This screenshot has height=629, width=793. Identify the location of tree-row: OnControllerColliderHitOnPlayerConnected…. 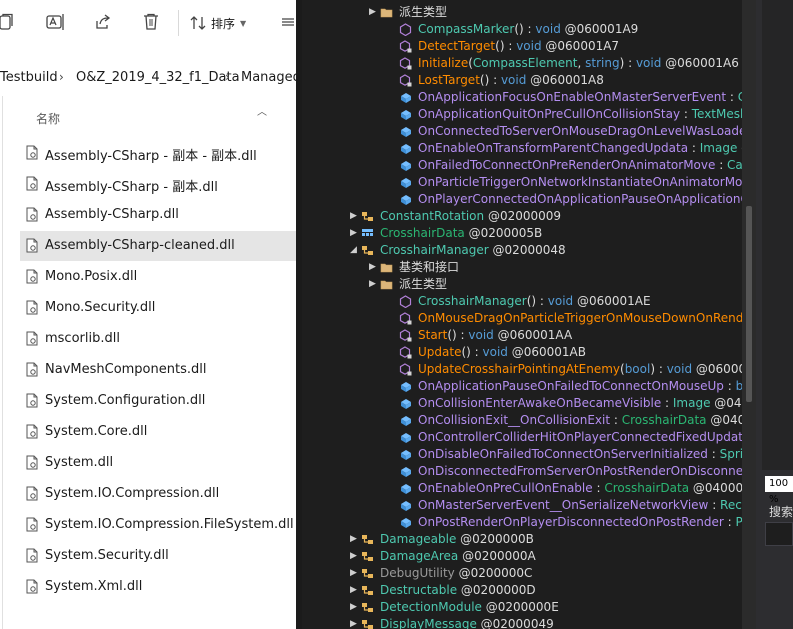
(522, 437).